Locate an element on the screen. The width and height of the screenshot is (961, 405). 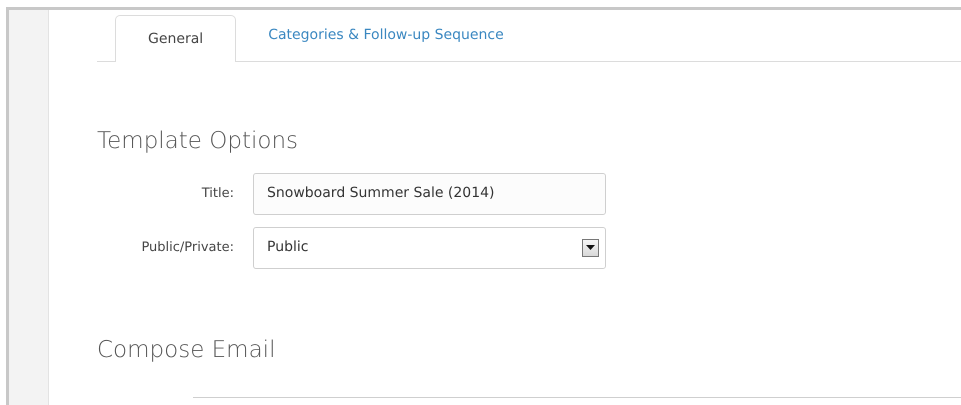
field-label: Title: is located at coordinates (217, 193).